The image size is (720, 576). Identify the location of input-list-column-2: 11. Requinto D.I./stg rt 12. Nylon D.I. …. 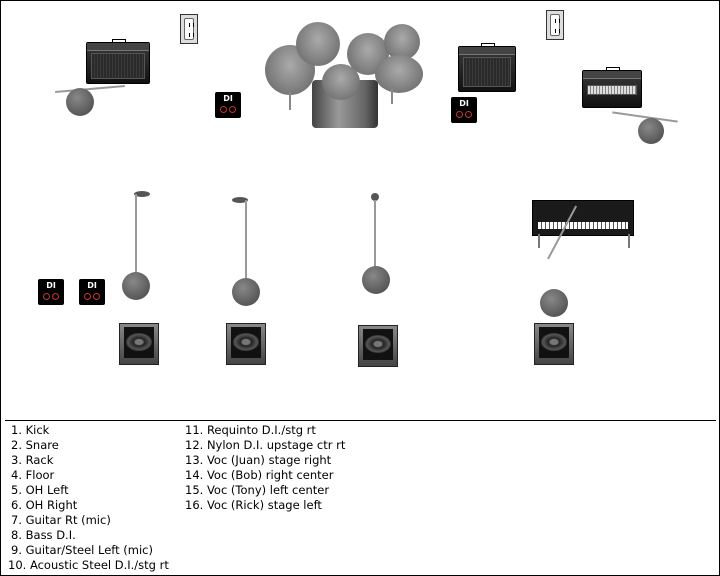
(265, 468).